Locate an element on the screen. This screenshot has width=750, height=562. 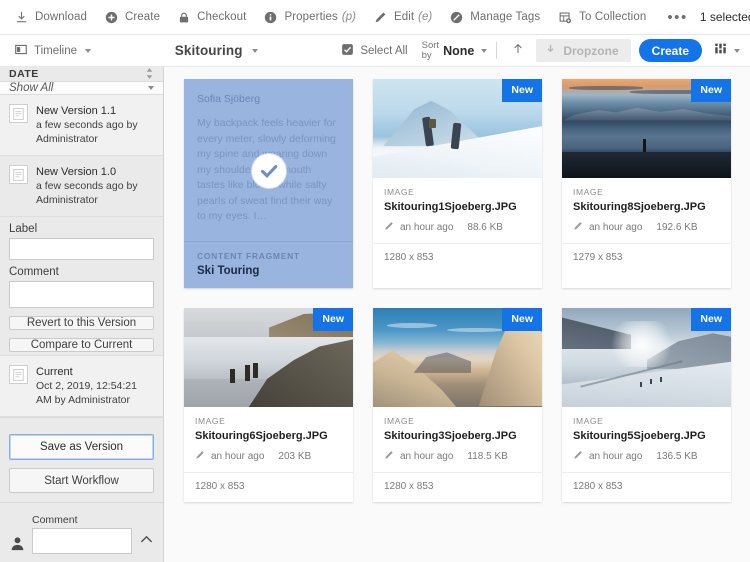
select-all-button: Select All is located at coordinates (374, 51).